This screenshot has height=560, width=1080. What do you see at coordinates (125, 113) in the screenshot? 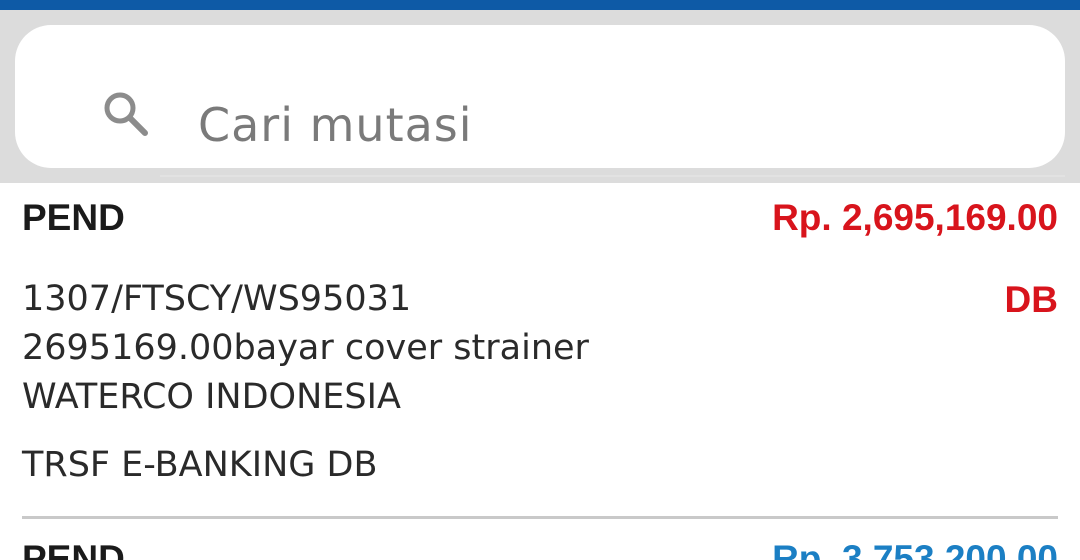
I see `search-icon` at bounding box center [125, 113].